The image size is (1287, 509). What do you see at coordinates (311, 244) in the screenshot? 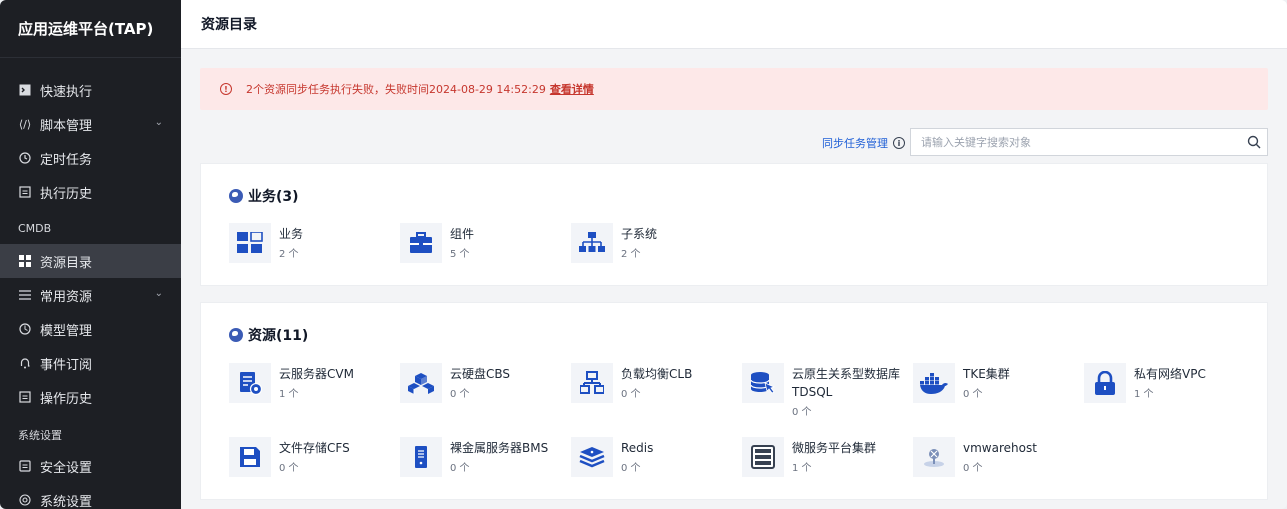
I see `catalog-item-business: 业务 2 个` at bounding box center [311, 244].